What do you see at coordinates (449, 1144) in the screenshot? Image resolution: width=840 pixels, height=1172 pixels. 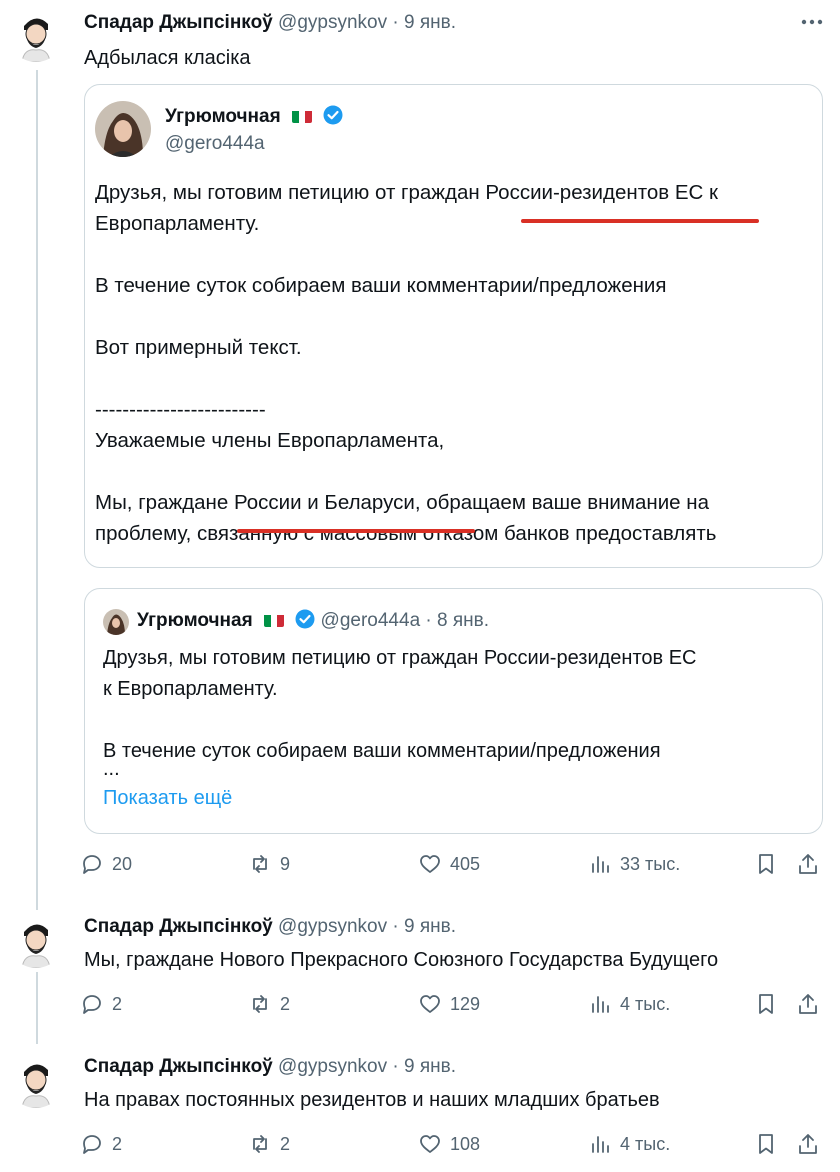 I see `like-button: 108` at bounding box center [449, 1144].